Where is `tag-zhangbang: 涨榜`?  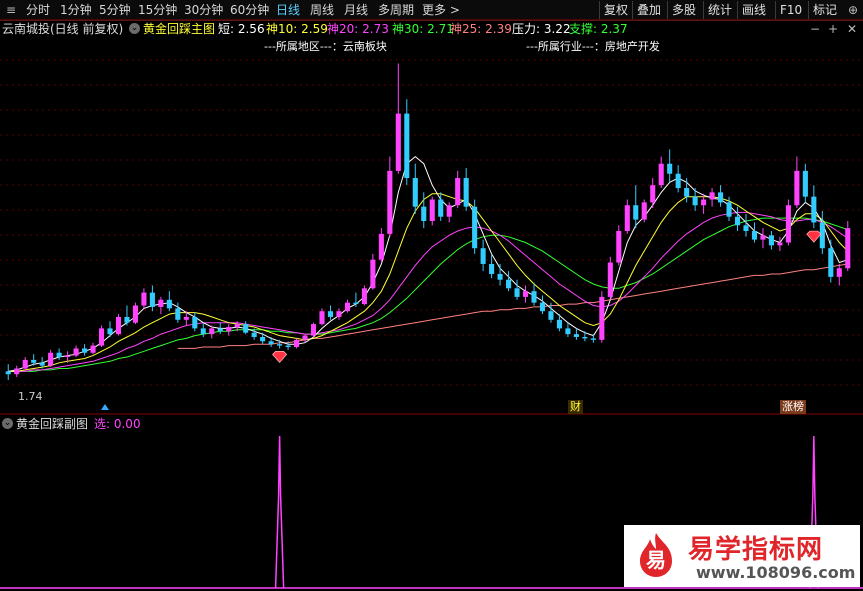 tag-zhangbang: 涨榜 is located at coordinates (793, 407).